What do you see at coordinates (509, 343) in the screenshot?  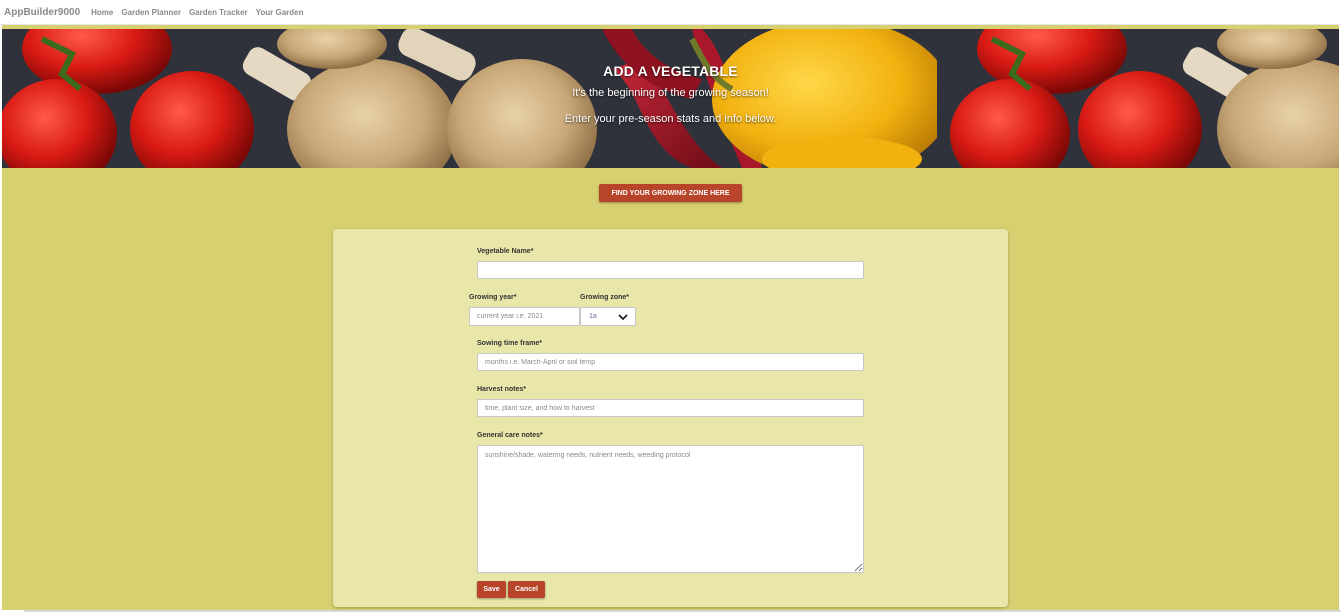 I see `sowing-time-frame-label: Sowing time frame*` at bounding box center [509, 343].